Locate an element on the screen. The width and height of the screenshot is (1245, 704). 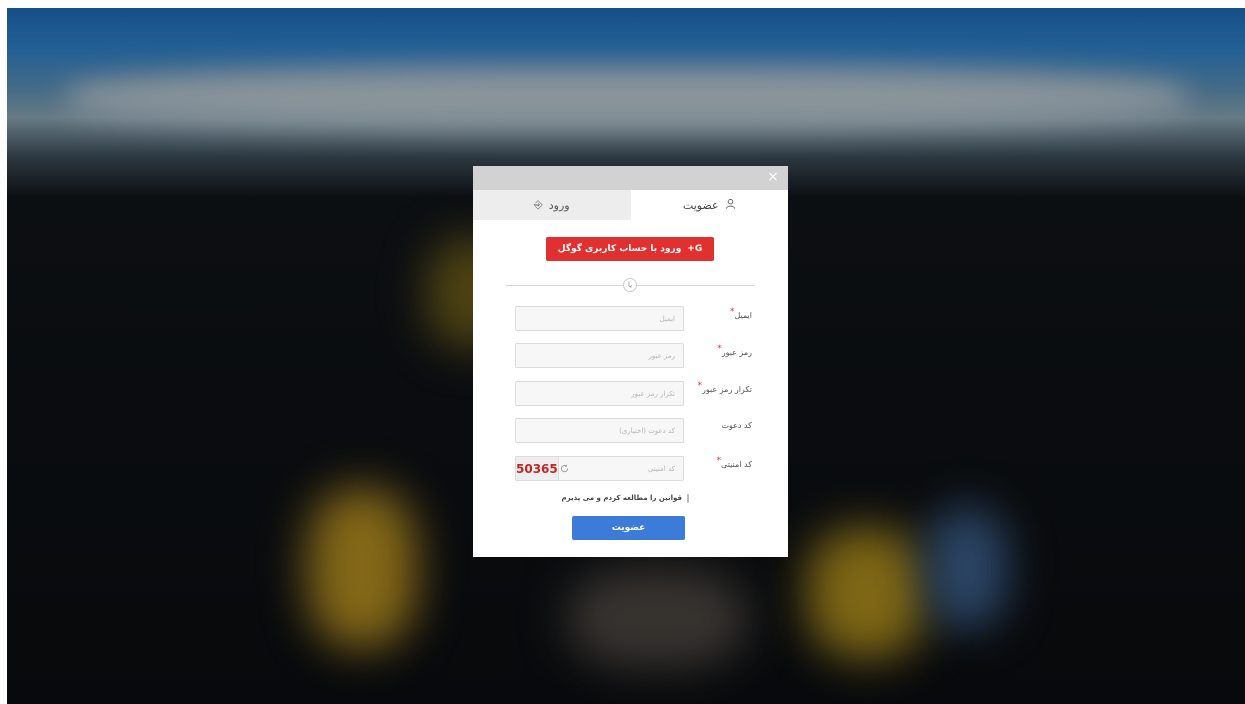
invite-code-field is located at coordinates (599, 430).